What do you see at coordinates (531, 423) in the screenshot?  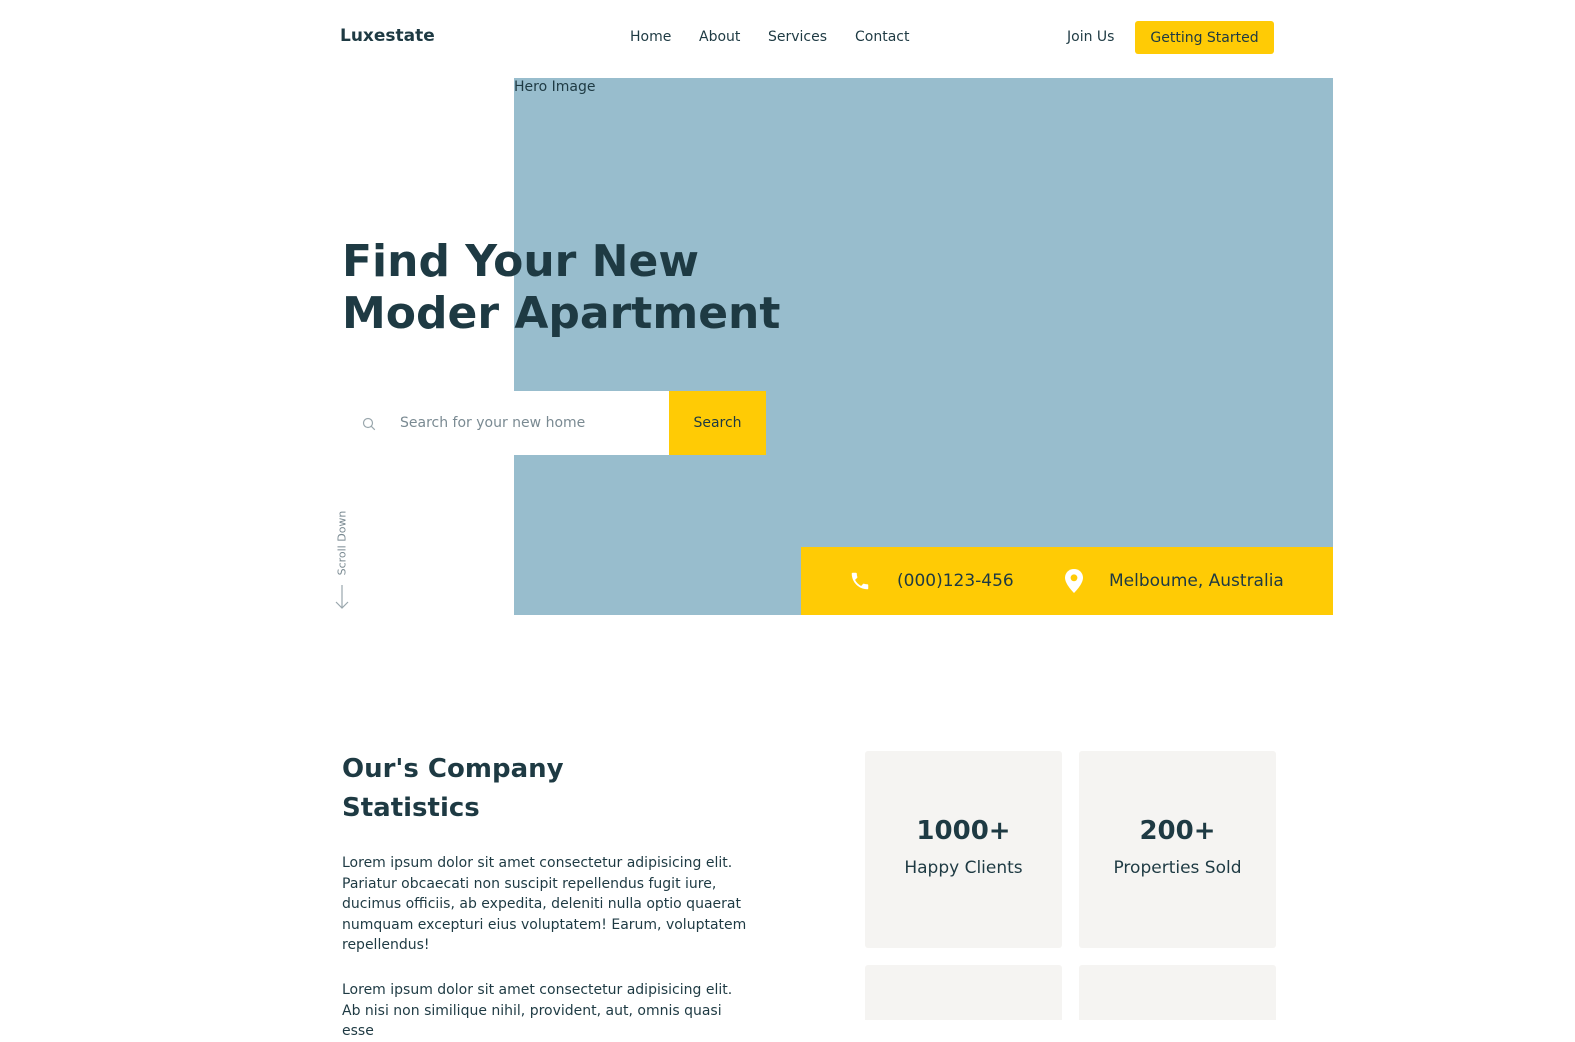 I see `search-input` at bounding box center [531, 423].